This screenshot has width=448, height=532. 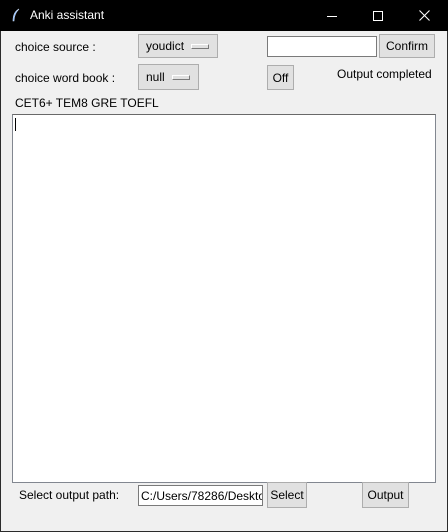 What do you see at coordinates (69, 495) in the screenshot?
I see `output-path-label: Select output path:` at bounding box center [69, 495].